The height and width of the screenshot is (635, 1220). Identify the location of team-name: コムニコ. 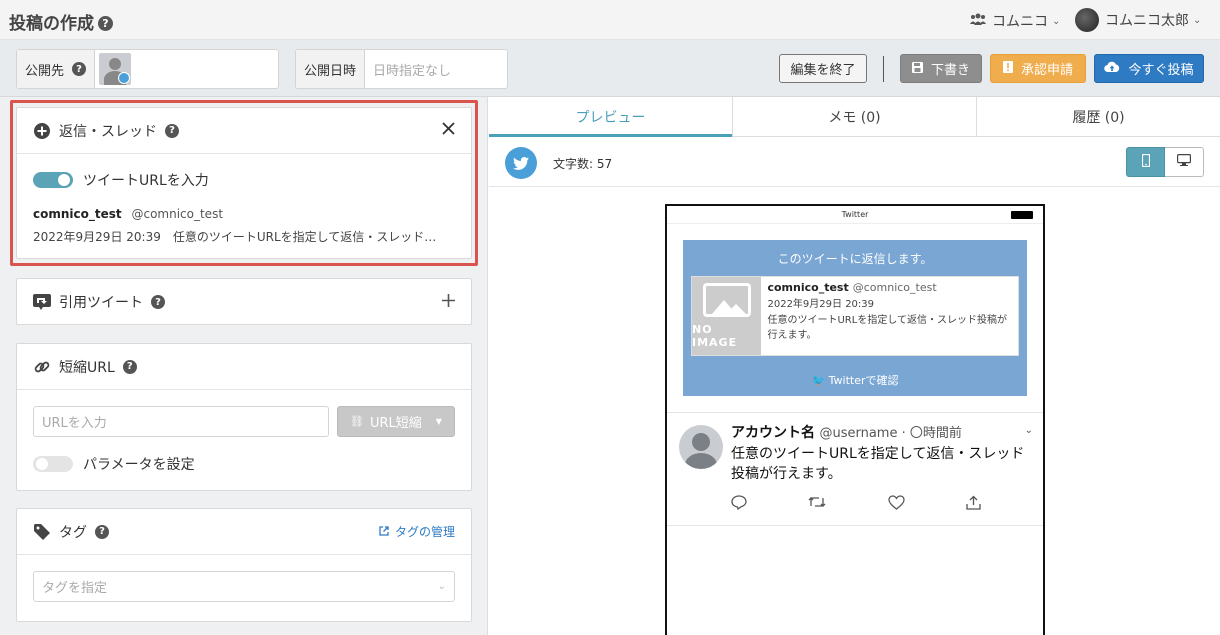
(1020, 22).